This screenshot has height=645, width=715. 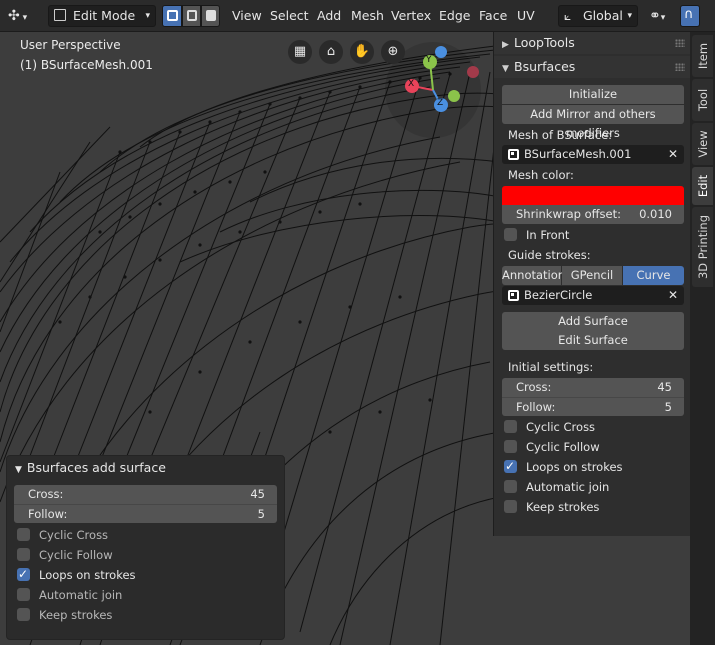 I want to click on tab-3d-printing: 3D Printing, so click(x=702, y=247).